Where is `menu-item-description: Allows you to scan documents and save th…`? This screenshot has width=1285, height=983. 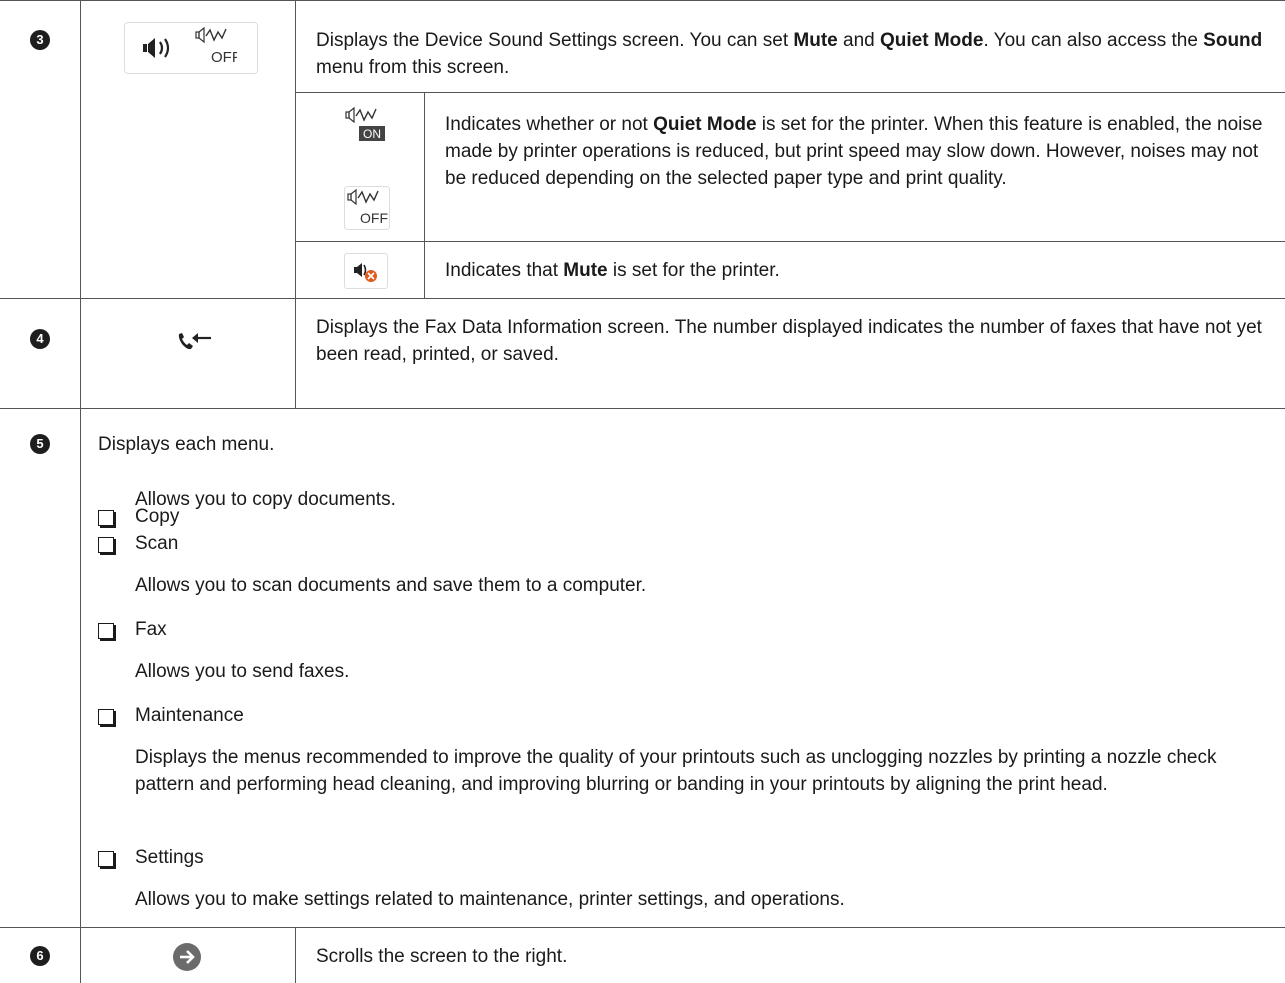 menu-item-description: Allows you to scan documents and save th… is located at coordinates (391, 585).